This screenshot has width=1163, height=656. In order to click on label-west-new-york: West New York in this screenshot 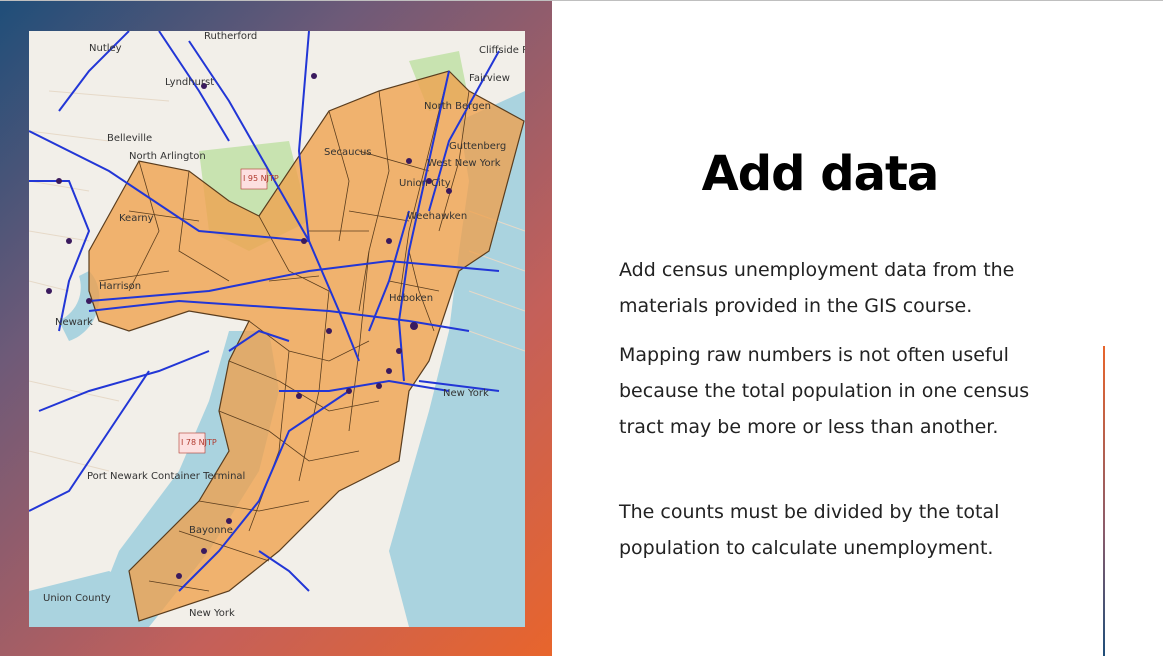, I will do `click(464, 163)`.